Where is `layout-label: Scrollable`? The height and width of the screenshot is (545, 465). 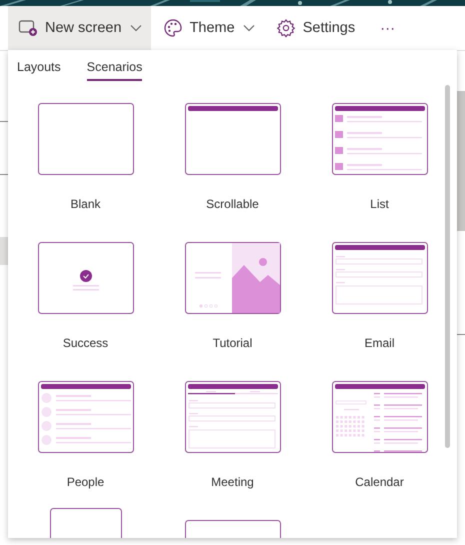 layout-label: Scrollable is located at coordinates (232, 204).